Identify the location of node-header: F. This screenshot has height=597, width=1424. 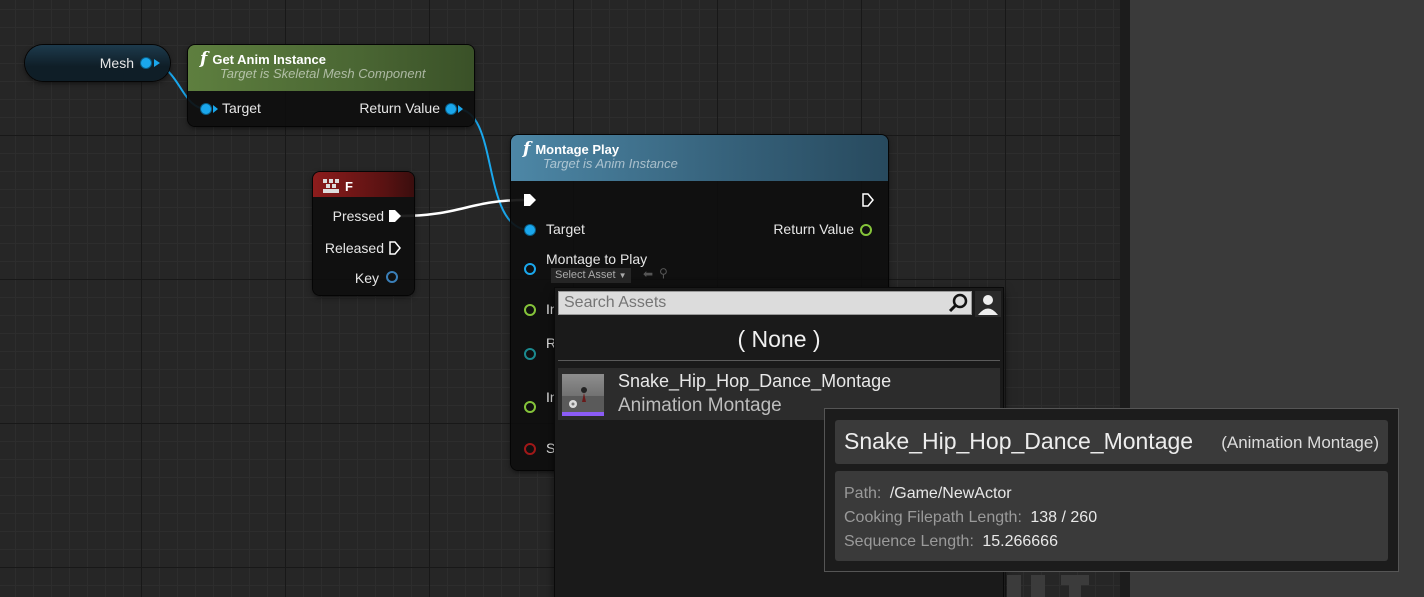
(363, 184).